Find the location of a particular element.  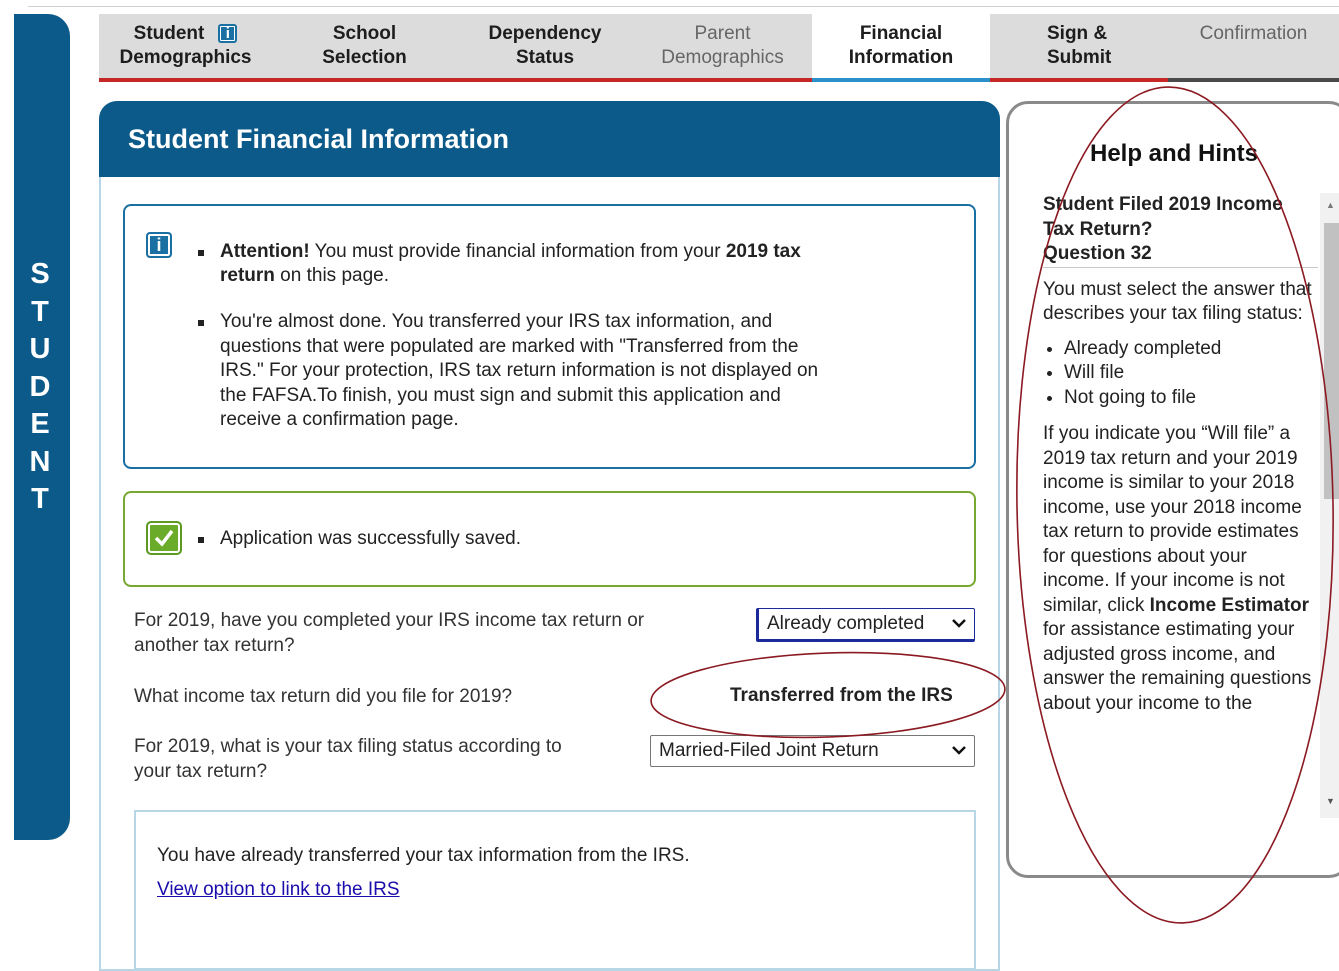

tab-confirmation: Confirmation is located at coordinates (1253, 48).